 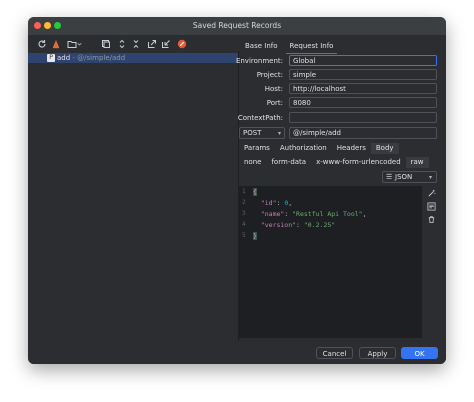 I want to click on body-format-select: ☰ JSON ▾, so click(x=409, y=177).